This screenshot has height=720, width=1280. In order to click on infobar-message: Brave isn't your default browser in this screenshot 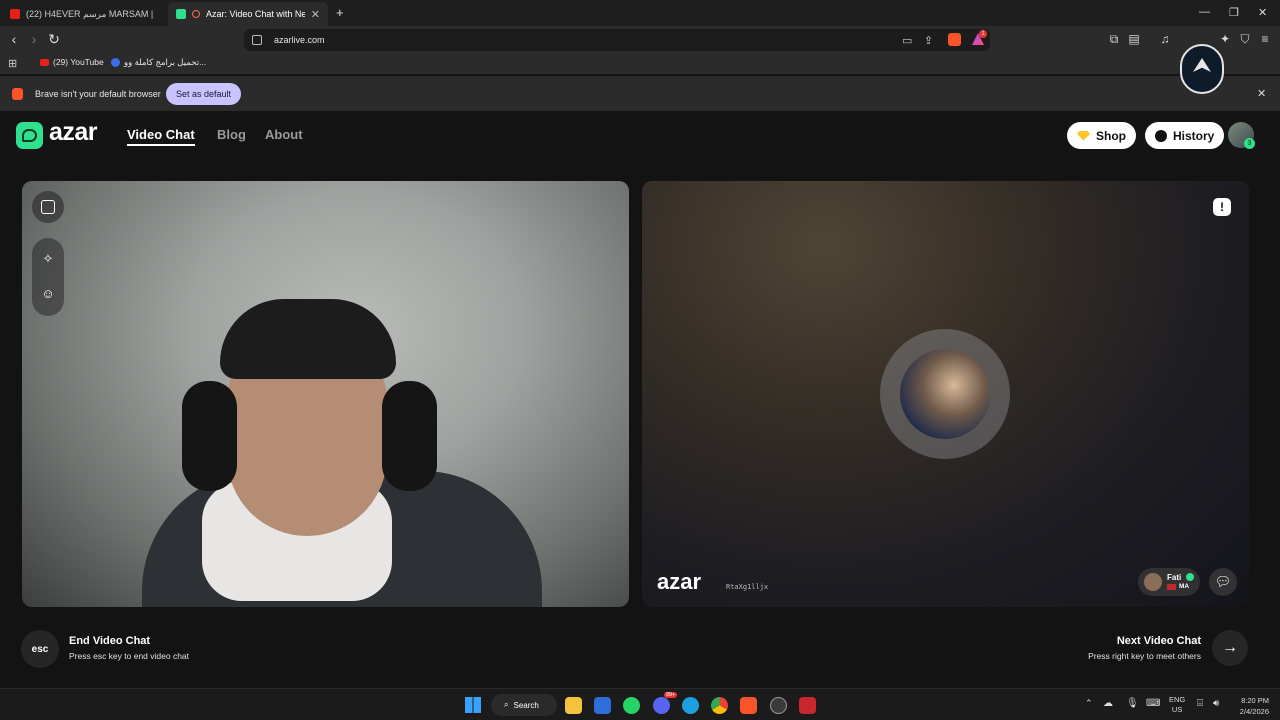, I will do `click(98, 94)`.